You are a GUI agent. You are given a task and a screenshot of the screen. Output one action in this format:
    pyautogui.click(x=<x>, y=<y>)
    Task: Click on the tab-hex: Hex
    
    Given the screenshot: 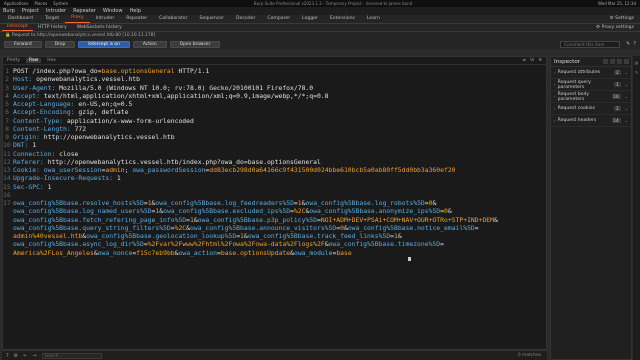 What is the action you would take?
    pyautogui.click(x=51, y=60)
    